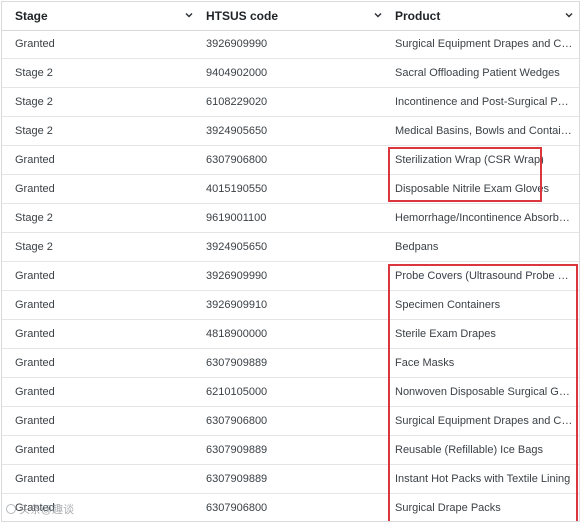 The image size is (583, 525). I want to click on table-row: Granted 6307909889 Face Masks, so click(290, 363).